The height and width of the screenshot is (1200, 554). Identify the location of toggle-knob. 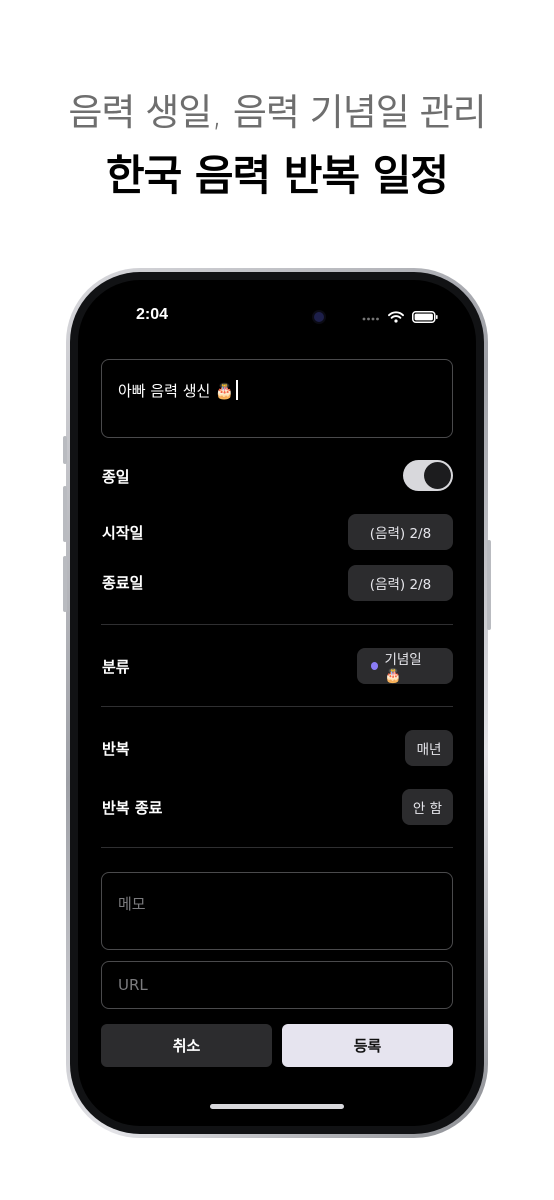
(437, 475).